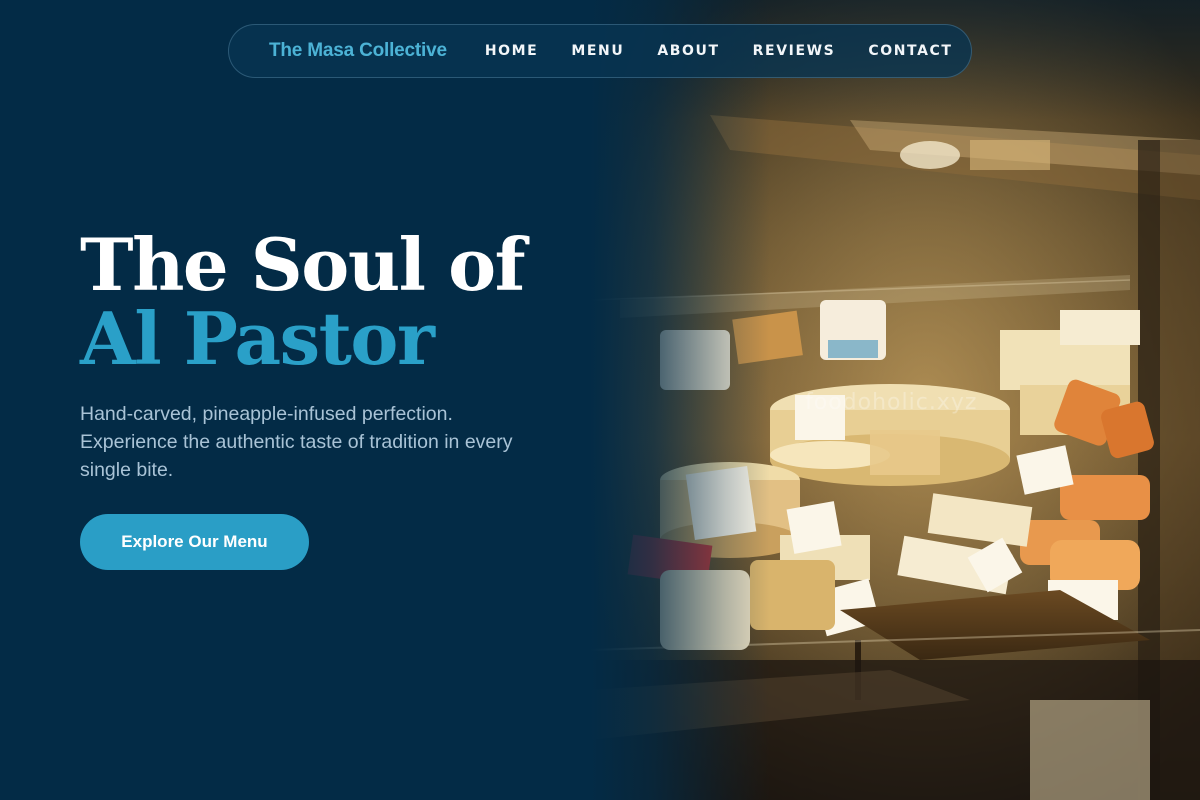 The image size is (1200, 800). I want to click on nav-link-menu: MENU, so click(597, 51).